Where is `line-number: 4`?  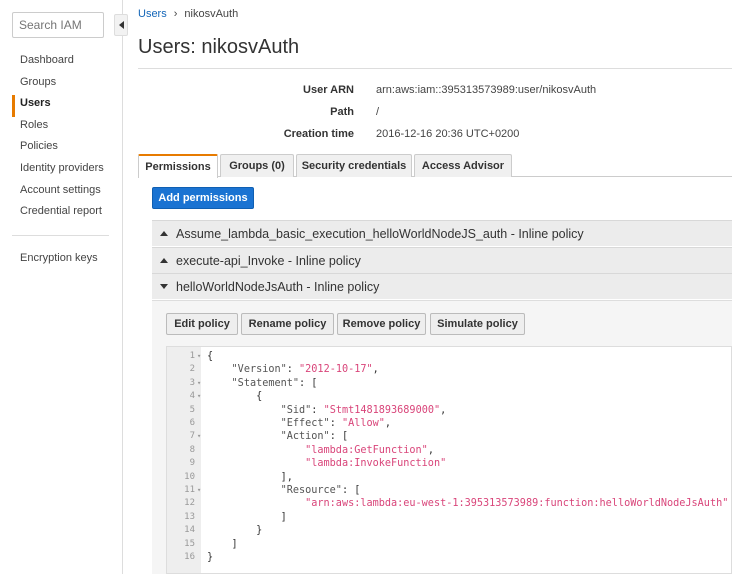
line-number: 4 is located at coordinates (192, 396).